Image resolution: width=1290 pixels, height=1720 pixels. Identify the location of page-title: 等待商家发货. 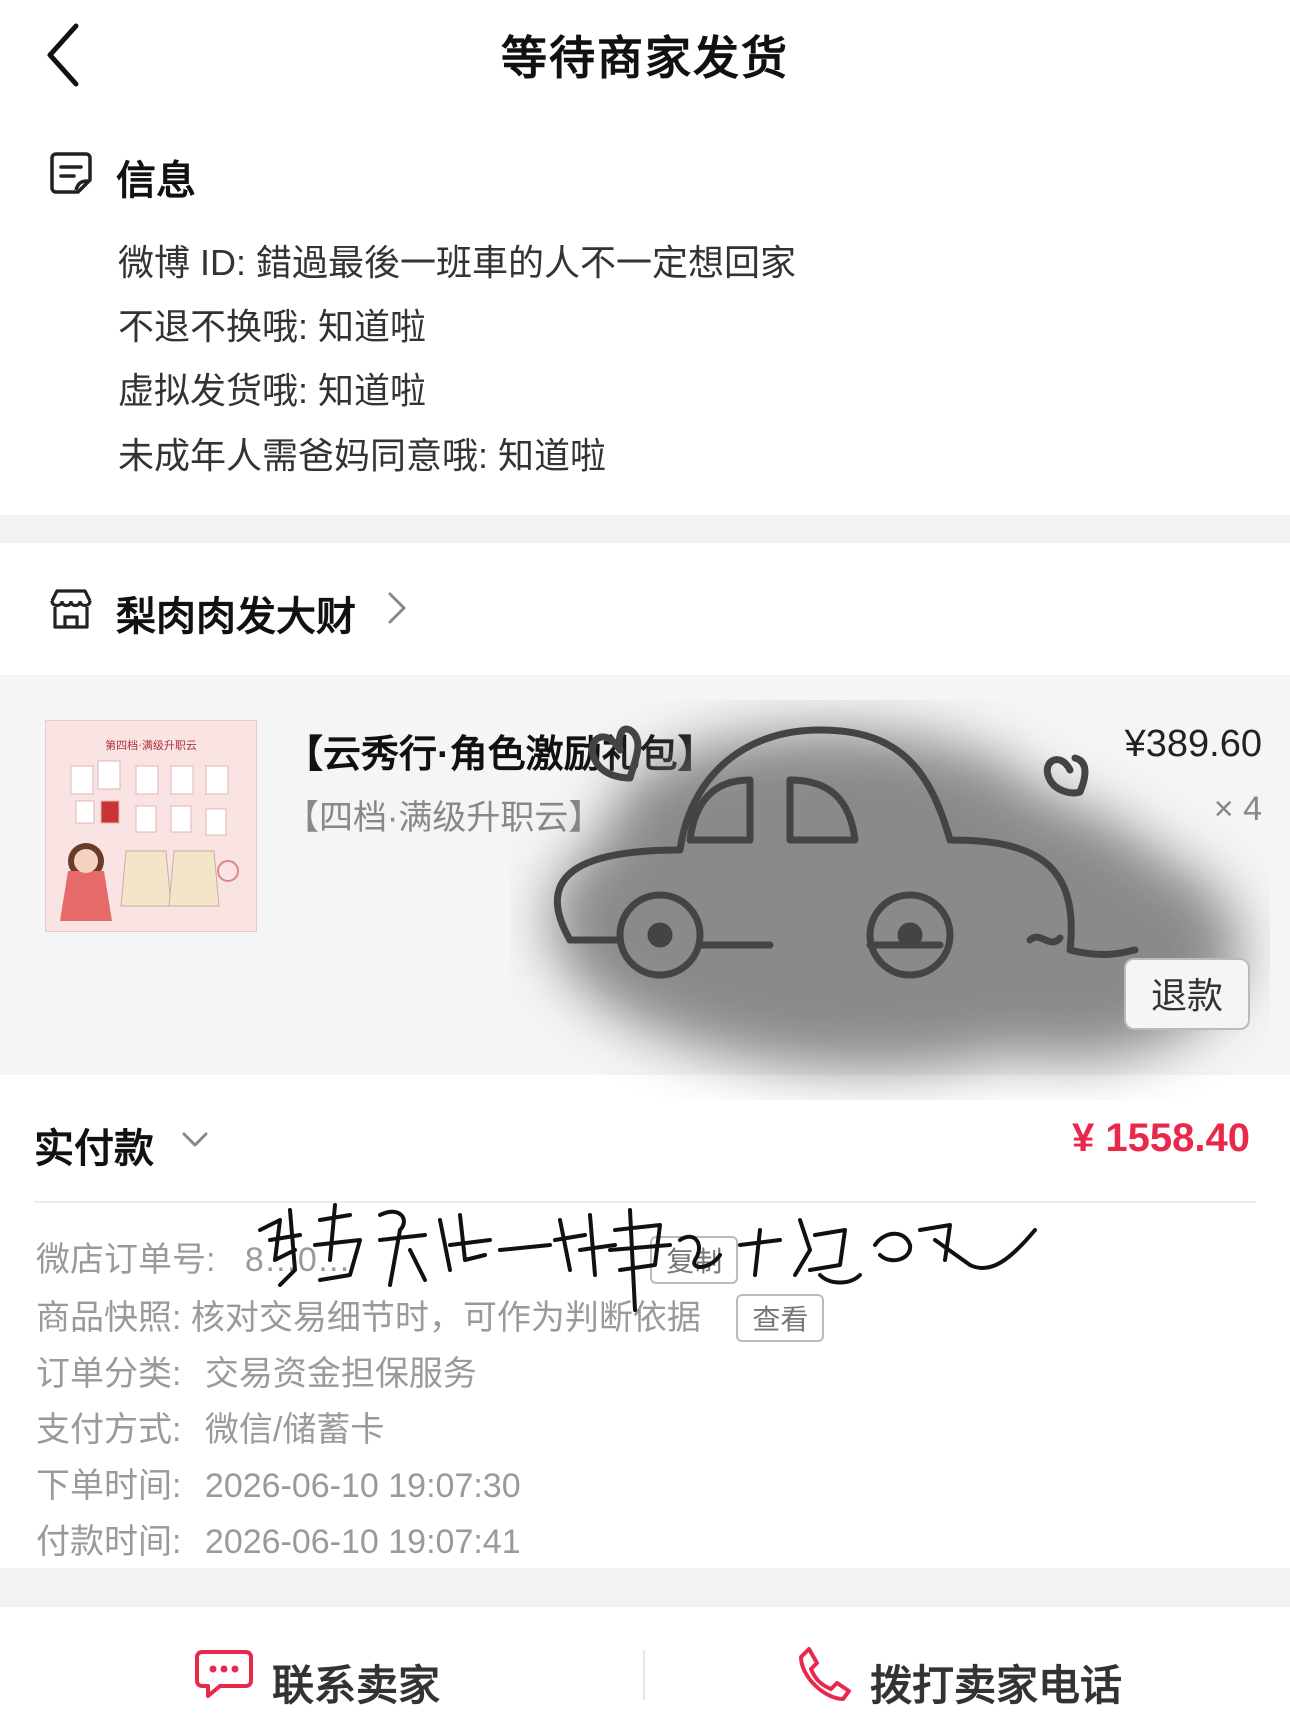
(645, 58).